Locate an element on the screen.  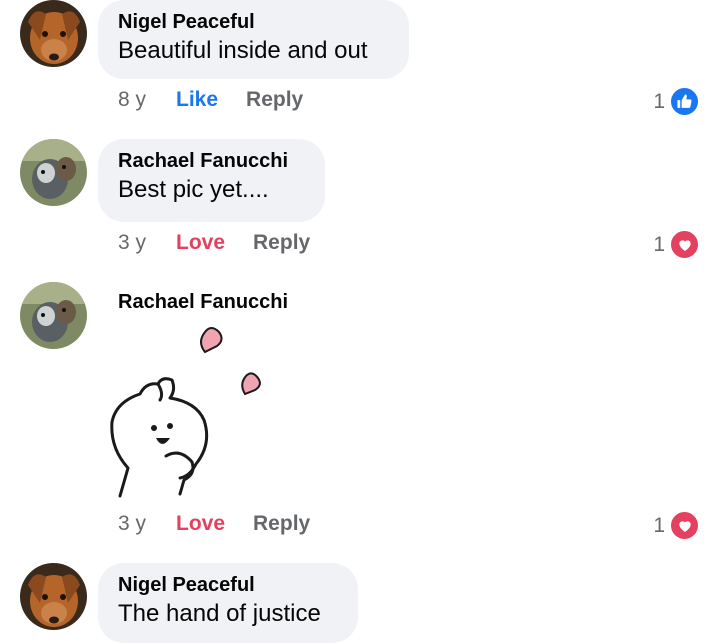
comment-text: Beautiful inside and out is located at coordinates (243, 50).